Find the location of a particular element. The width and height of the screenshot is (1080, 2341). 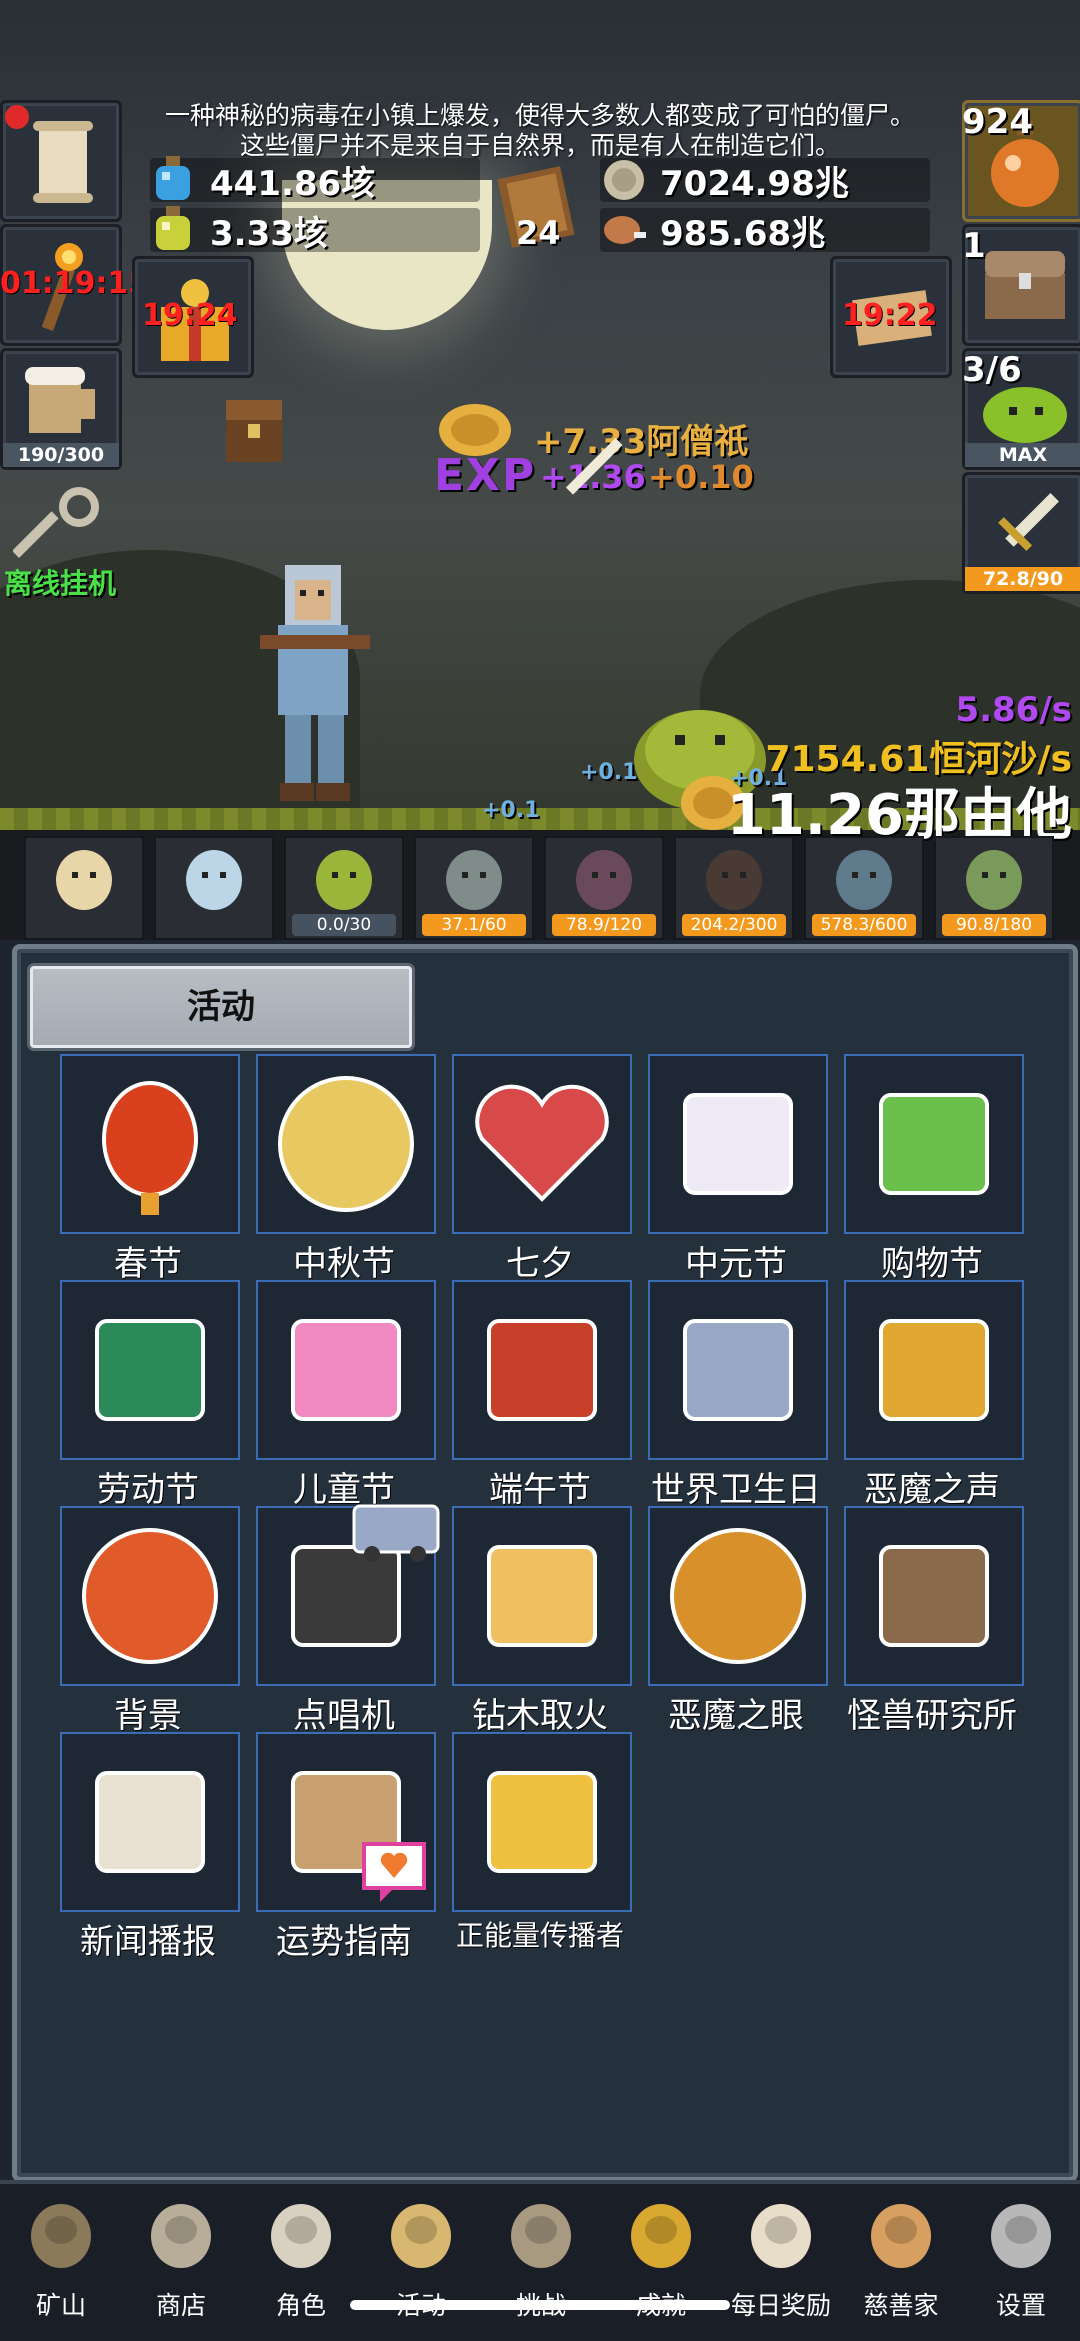

nav-map: 挑战 is located at coordinates (541, 2253).